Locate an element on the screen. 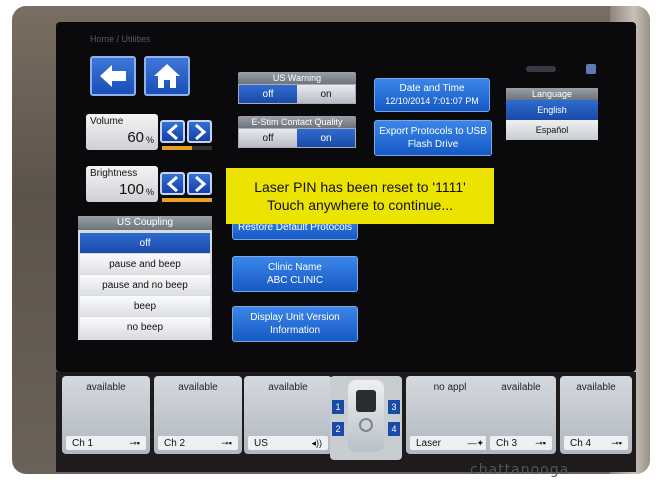  home-button is located at coordinates (167, 76).